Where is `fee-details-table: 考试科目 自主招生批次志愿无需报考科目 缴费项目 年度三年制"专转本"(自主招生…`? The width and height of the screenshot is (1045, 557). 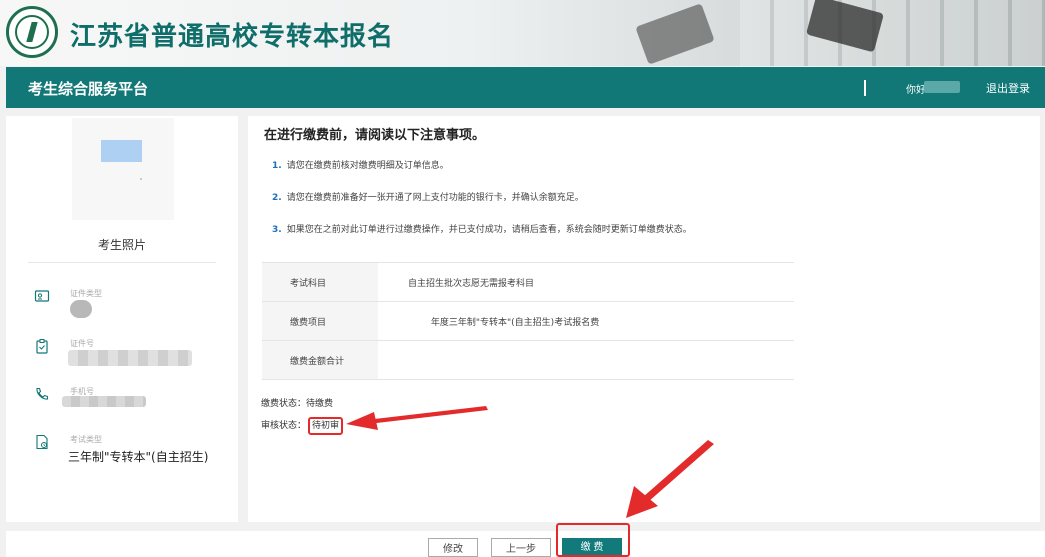
fee-details-table: 考试科目 自主招生批次志愿无需报考科目 缴费项目 年度三年制"专转本"(自主招生… is located at coordinates (528, 321).